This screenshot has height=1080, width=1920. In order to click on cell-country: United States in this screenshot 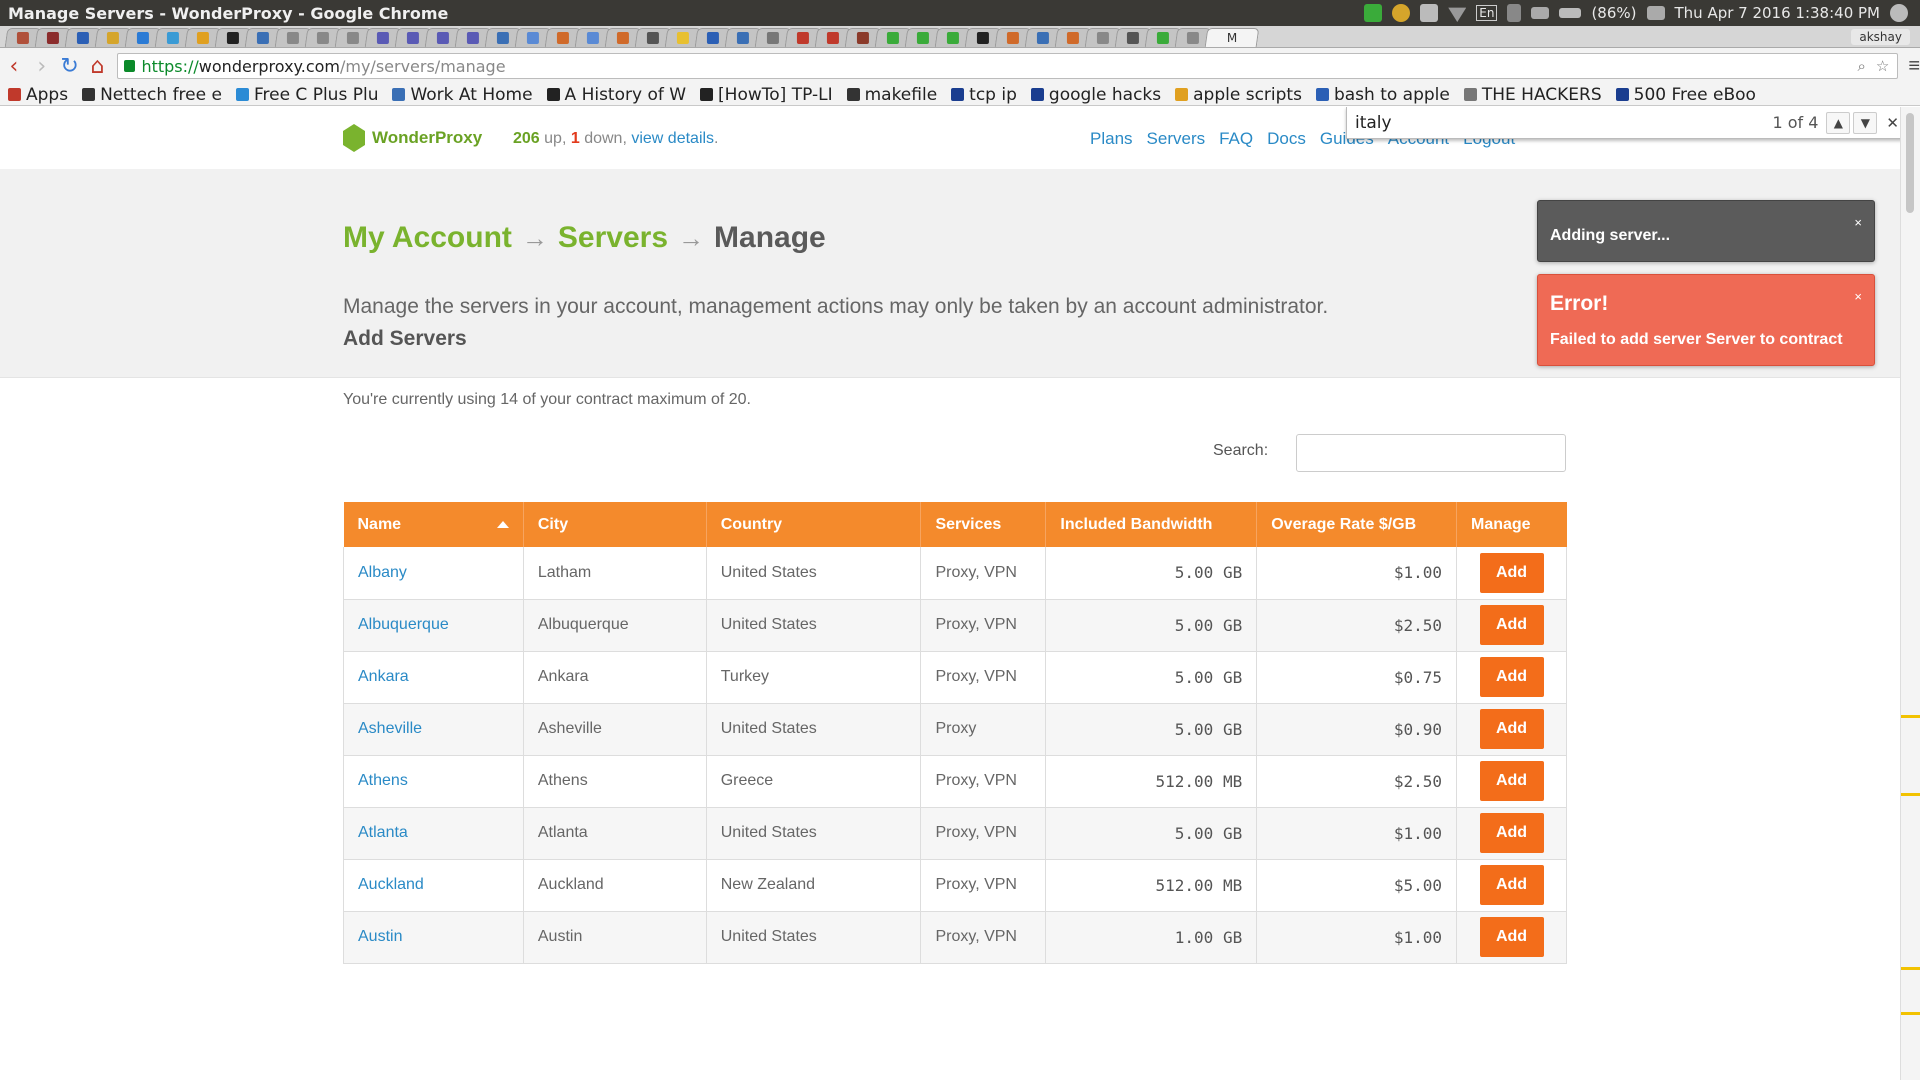, I will do `click(814, 937)`.